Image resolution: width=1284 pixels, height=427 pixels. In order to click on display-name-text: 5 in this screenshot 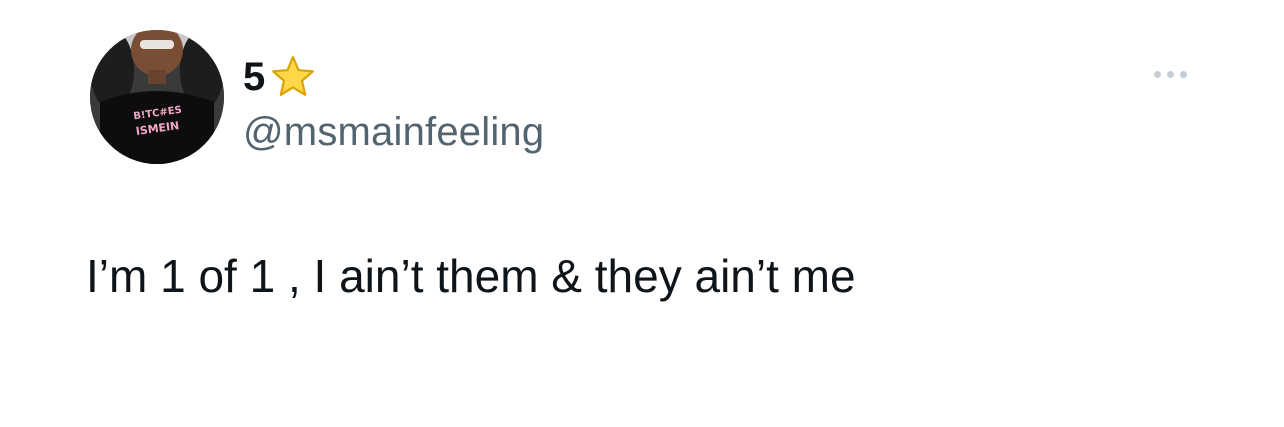, I will do `click(254, 77)`.